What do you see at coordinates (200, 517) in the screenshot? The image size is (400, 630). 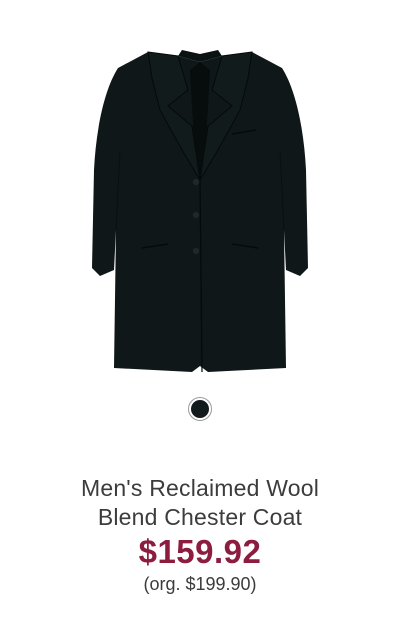 I see `product-title-line-2: Blend Chester Coat` at bounding box center [200, 517].